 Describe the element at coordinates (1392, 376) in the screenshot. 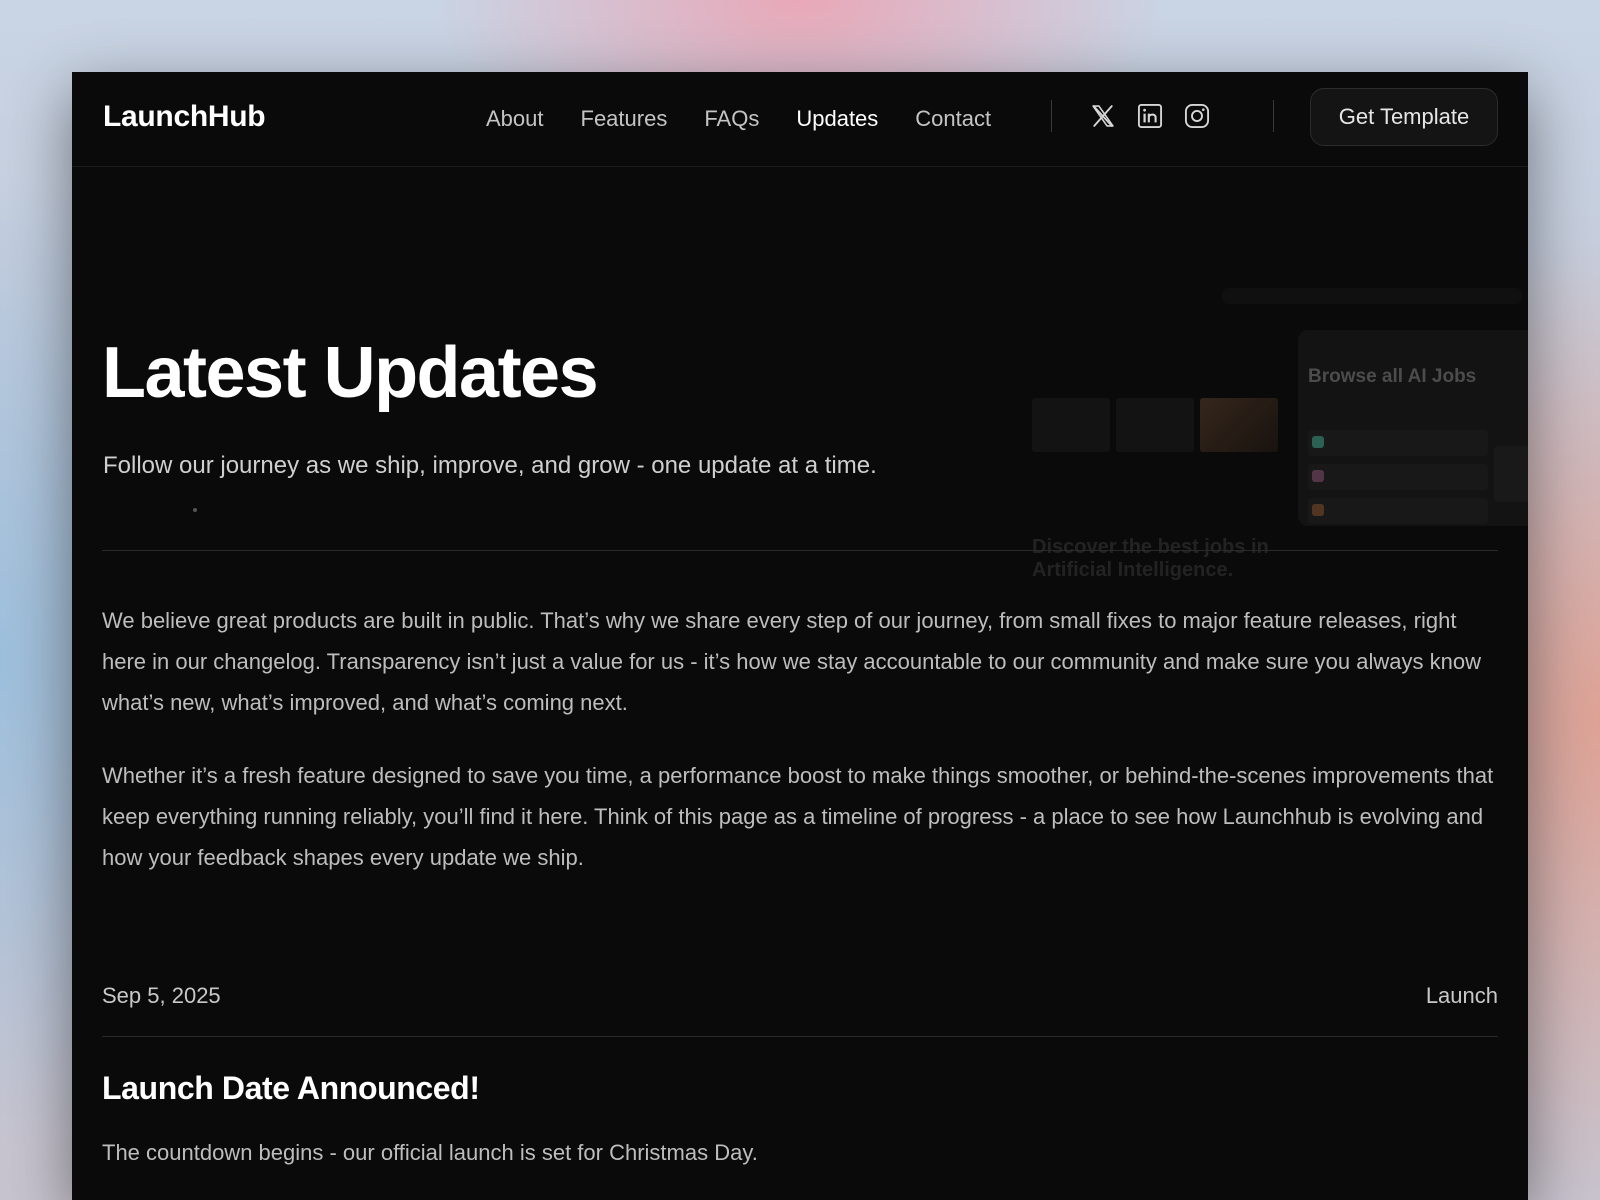

I see `preview-card-title: Browse all AI Jobs` at that location.